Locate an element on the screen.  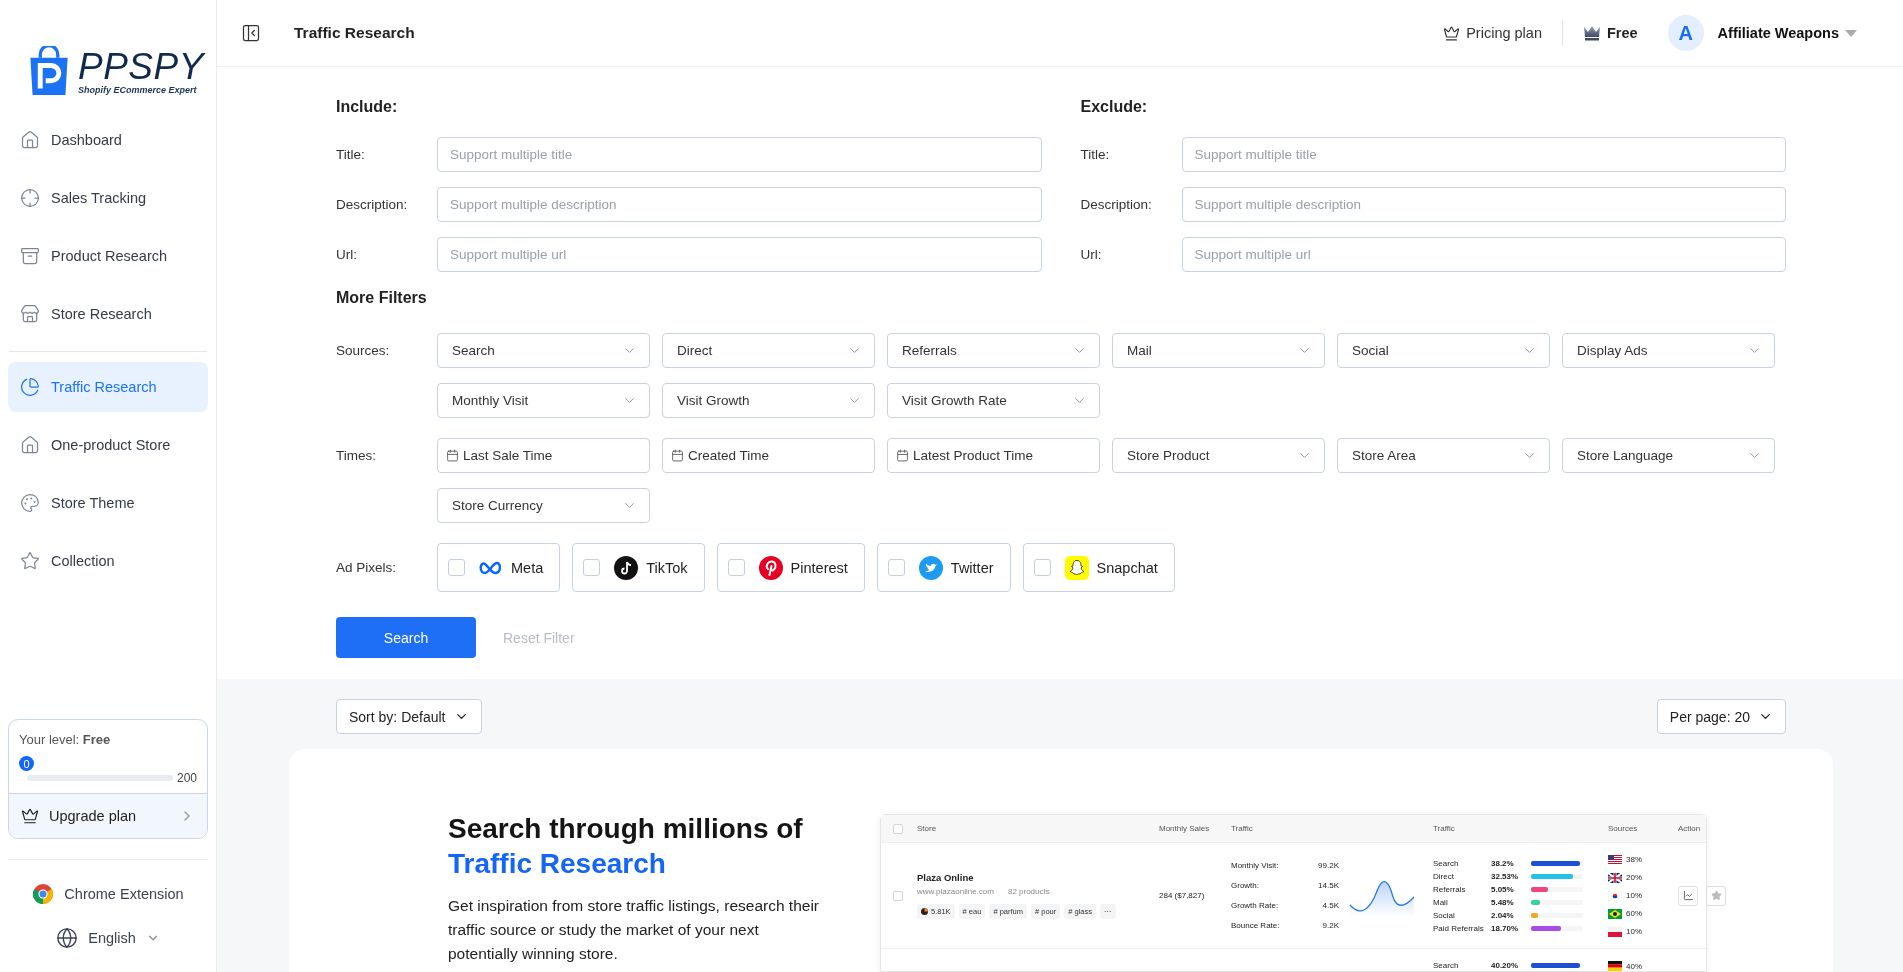
caret-icon is located at coordinates (1851, 33).